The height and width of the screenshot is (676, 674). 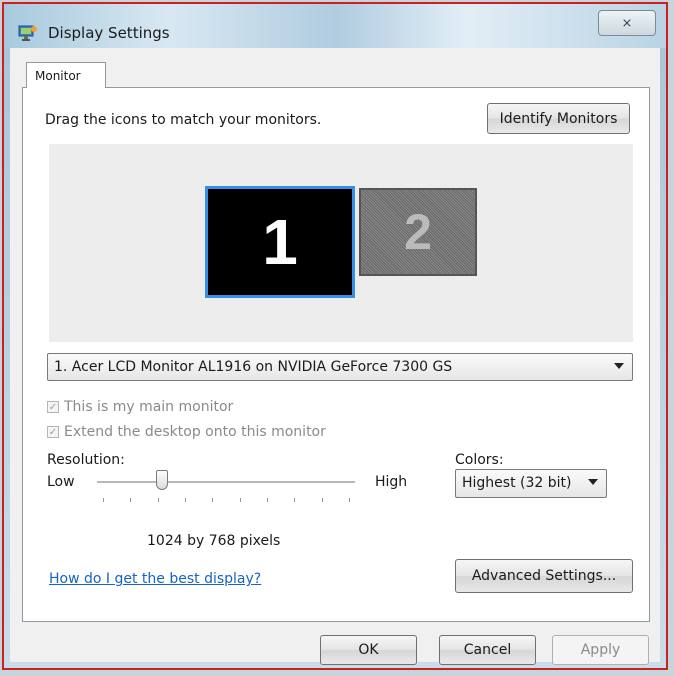 I want to click on resolution-label: Resolution:, so click(x=86, y=460).